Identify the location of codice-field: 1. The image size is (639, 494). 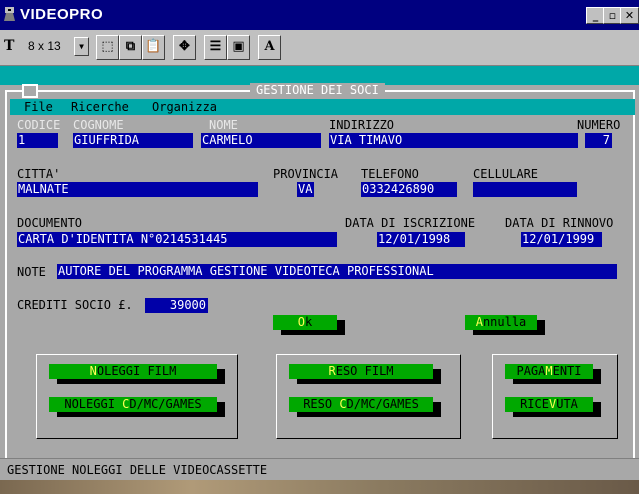
(37, 140).